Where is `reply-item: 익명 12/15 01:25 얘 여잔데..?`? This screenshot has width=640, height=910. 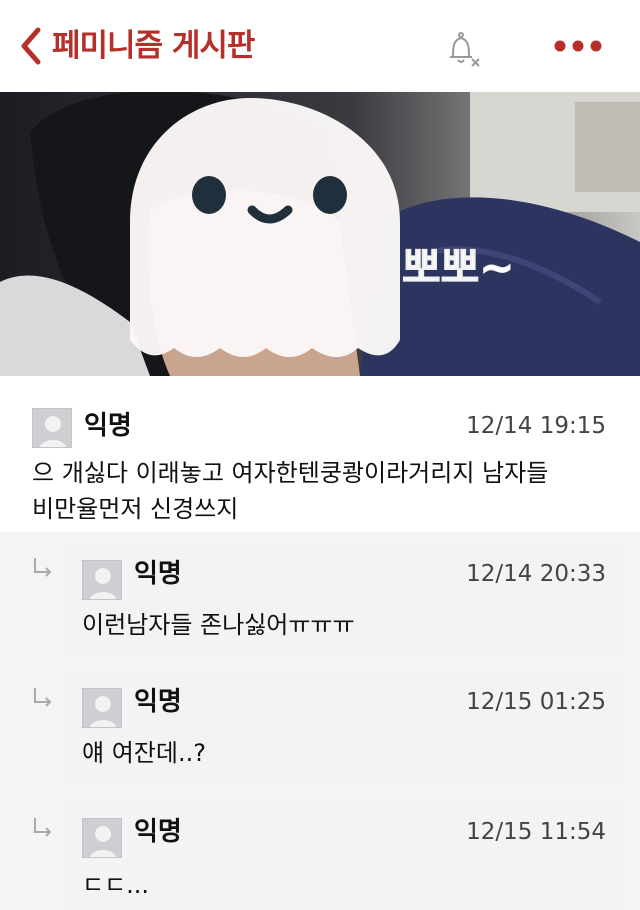 reply-item: 익명 12/15 01:25 얘 여잔데..? is located at coordinates (344, 728).